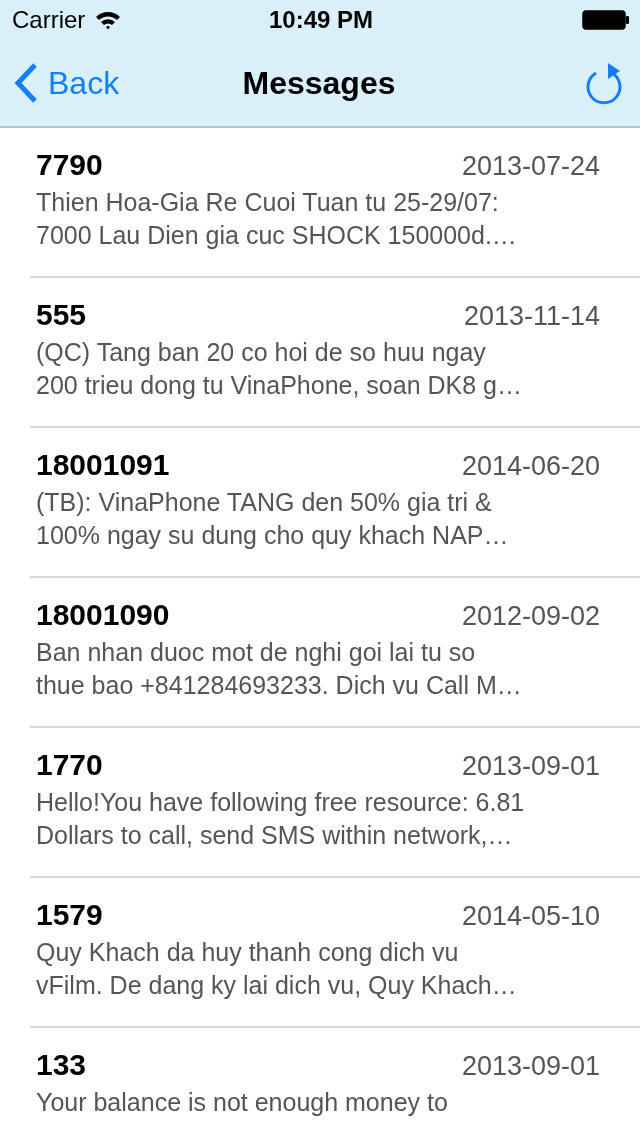 Image resolution: width=640 pixels, height=1136 pixels. I want to click on clock-time: 10:49 PM, so click(321, 20).